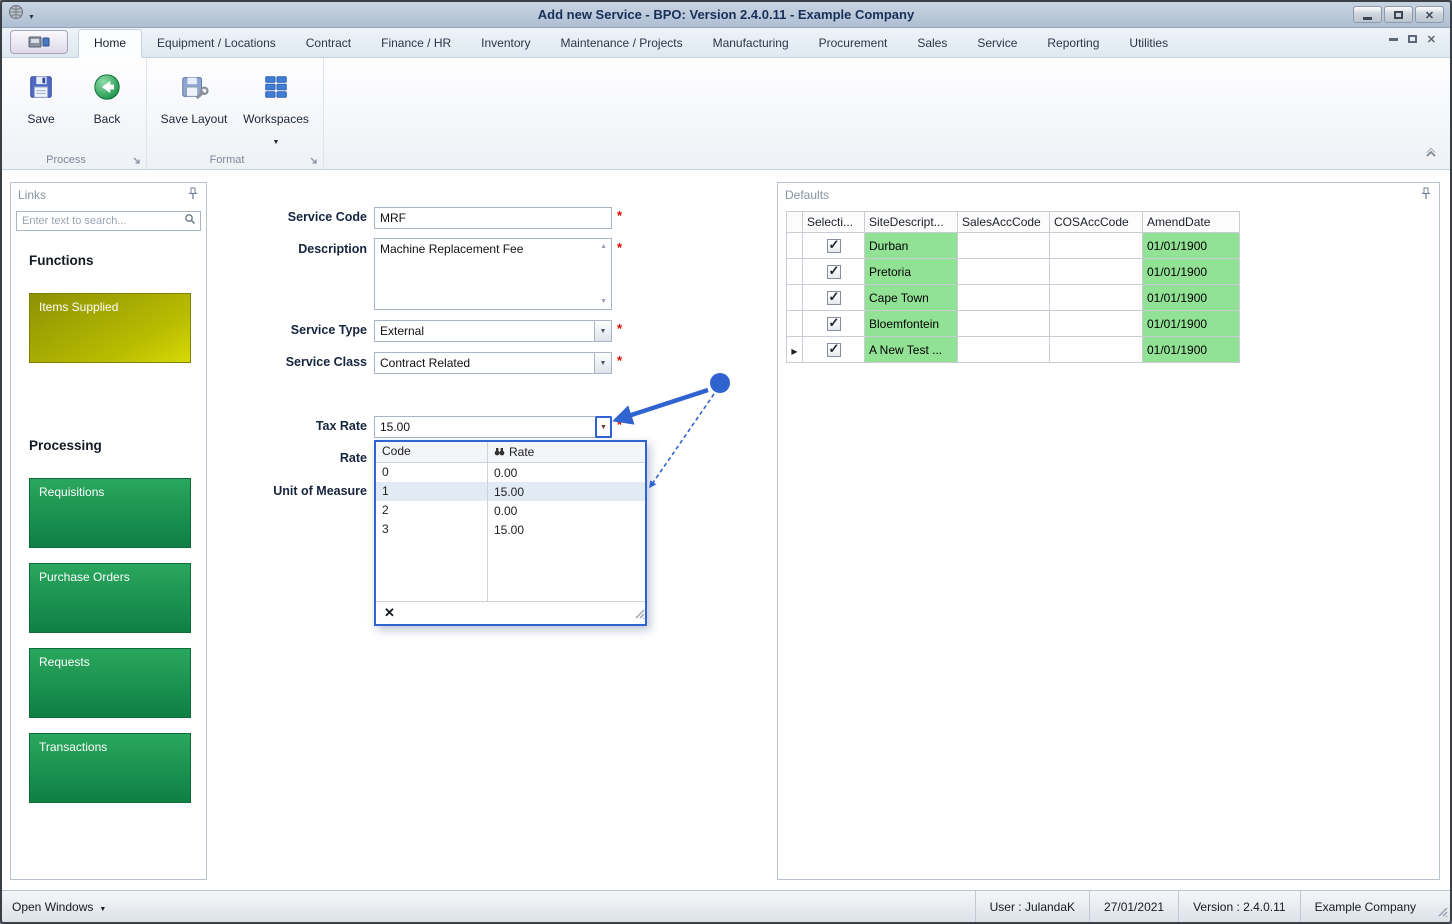  I want to click on scroll-down-icon, so click(603, 301).